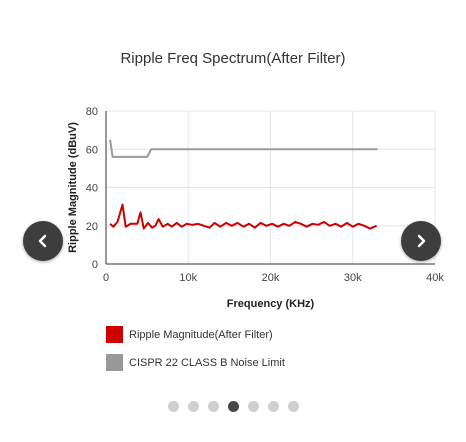  What do you see at coordinates (92, 150) in the screenshot?
I see `y-tick-label: 60` at bounding box center [92, 150].